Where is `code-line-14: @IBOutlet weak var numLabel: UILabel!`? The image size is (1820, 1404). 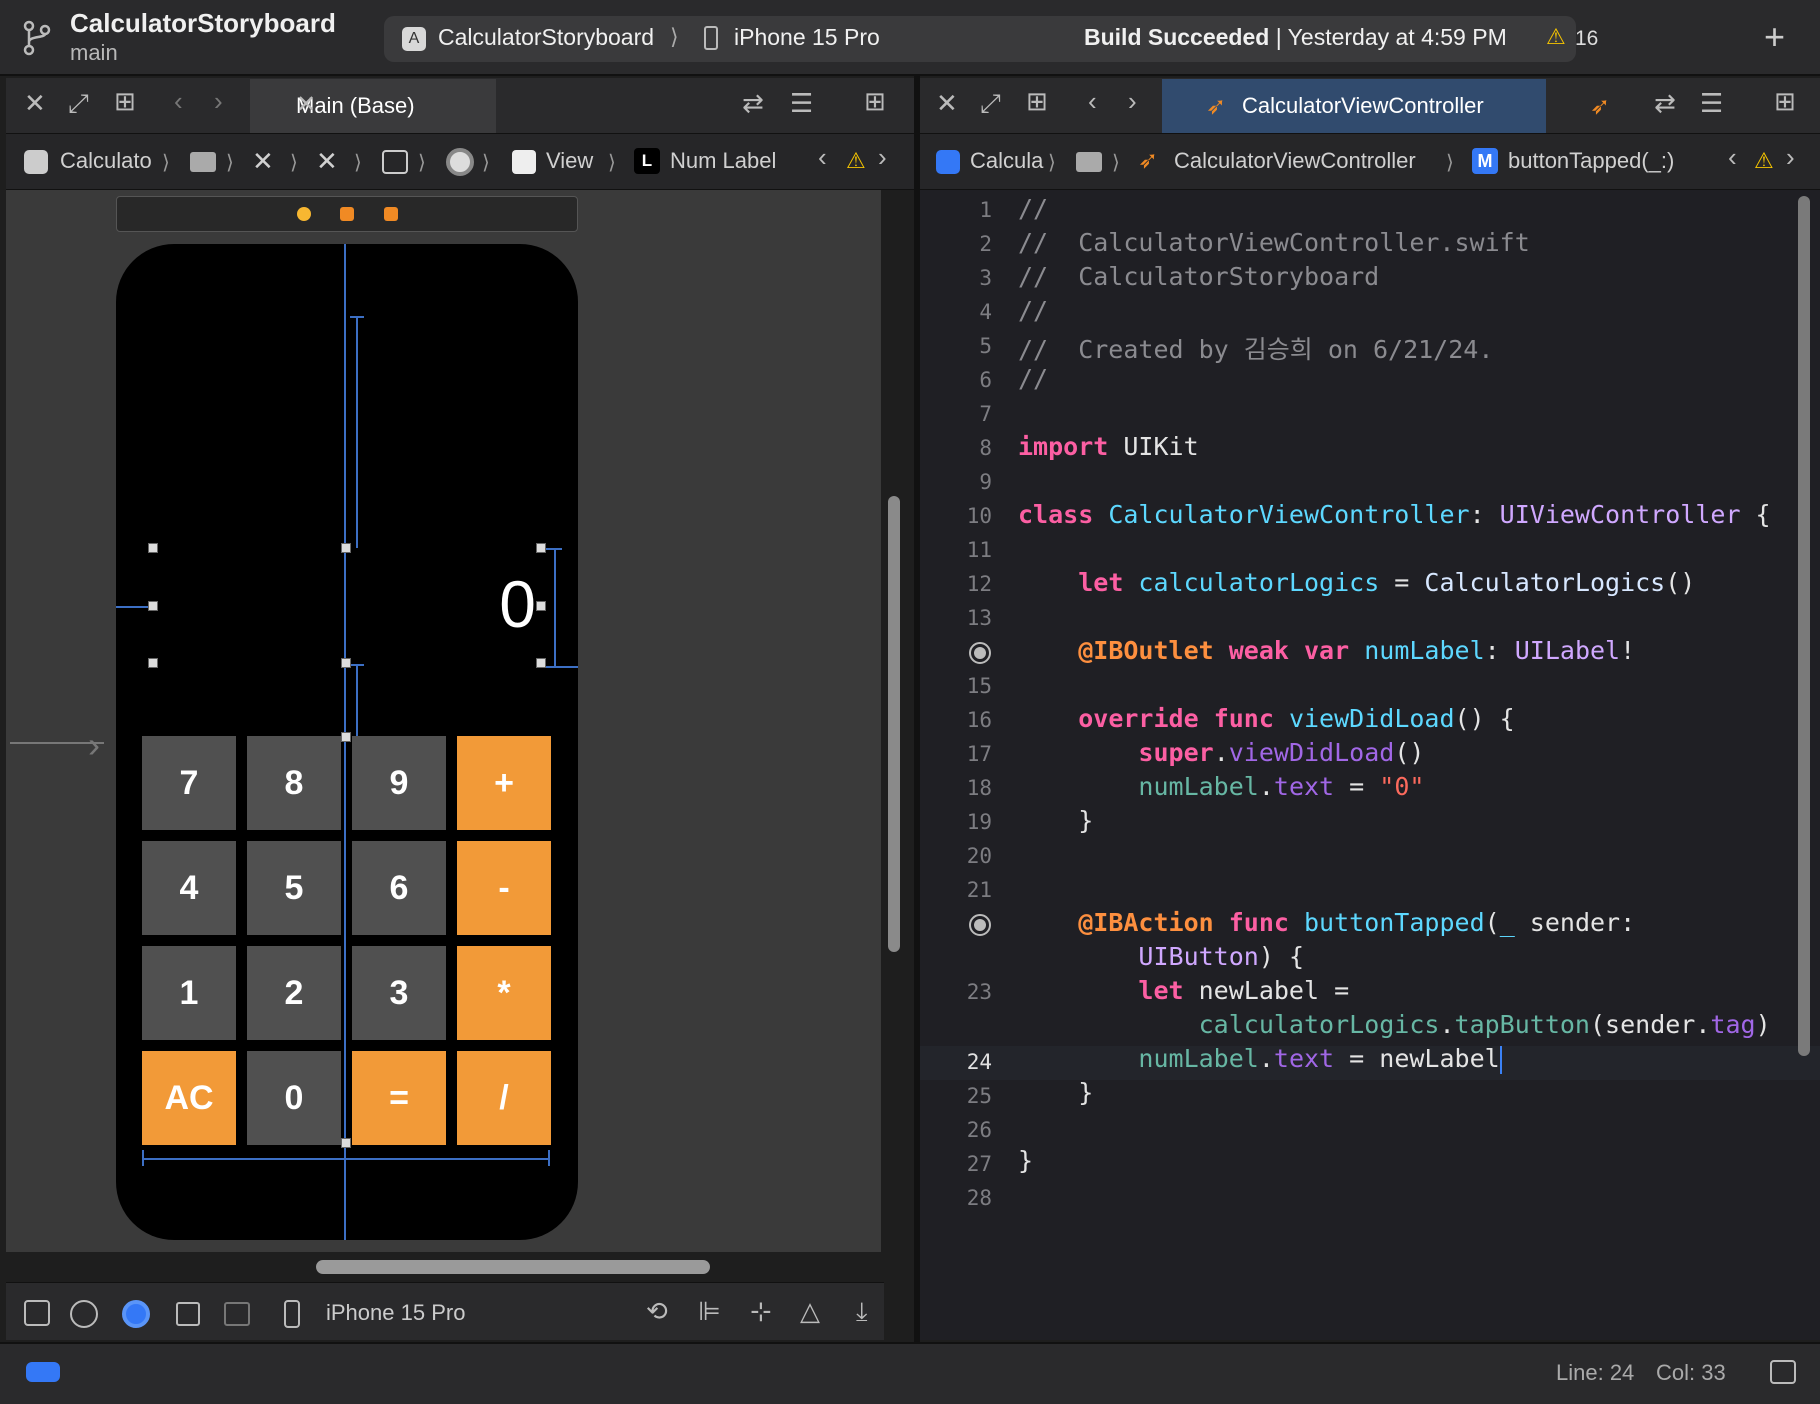
code-line-14: @IBOutlet weak var numLabel: UILabel! is located at coordinates (1326, 650).